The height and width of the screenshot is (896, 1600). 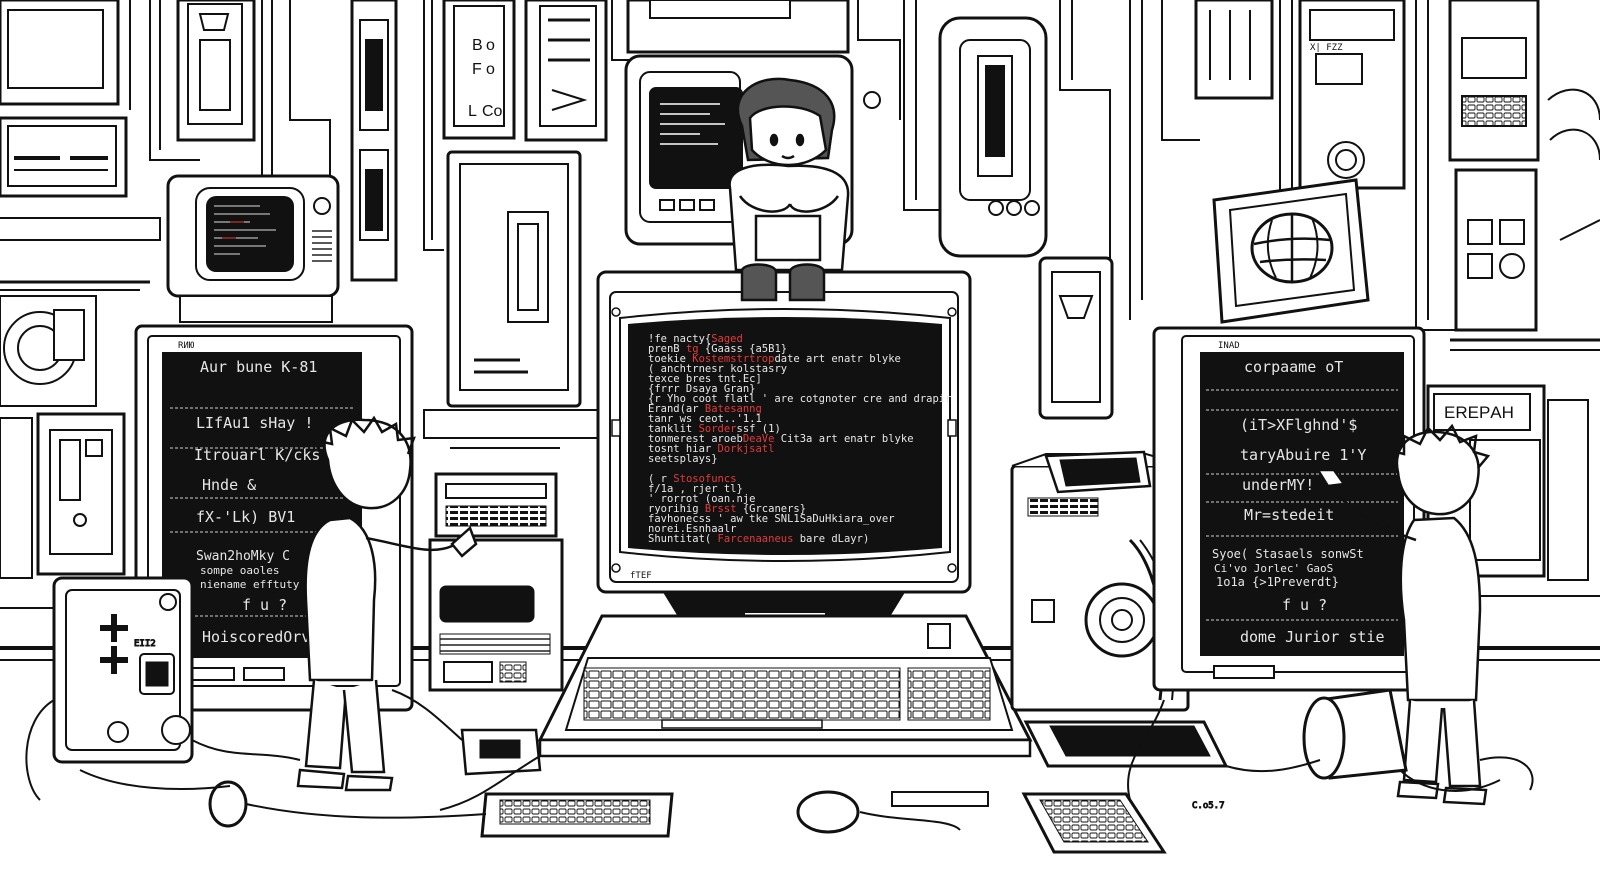 I want to click on left-screen-line: HoiscoredOrve, so click(x=260, y=637).